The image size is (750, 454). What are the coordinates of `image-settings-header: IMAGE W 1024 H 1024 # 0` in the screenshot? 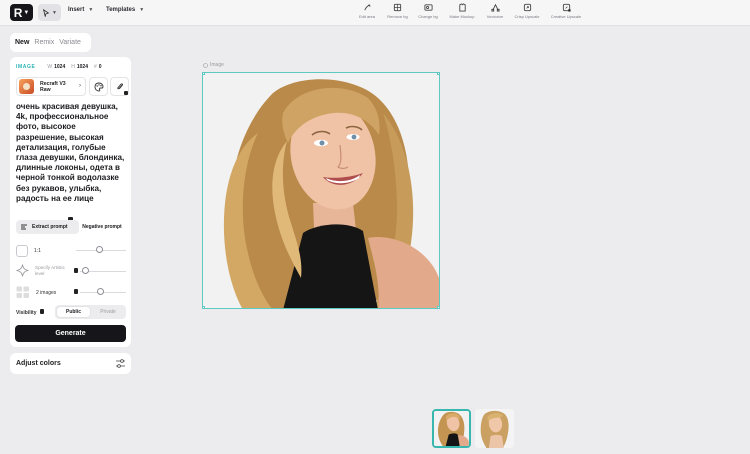 It's located at (71, 67).